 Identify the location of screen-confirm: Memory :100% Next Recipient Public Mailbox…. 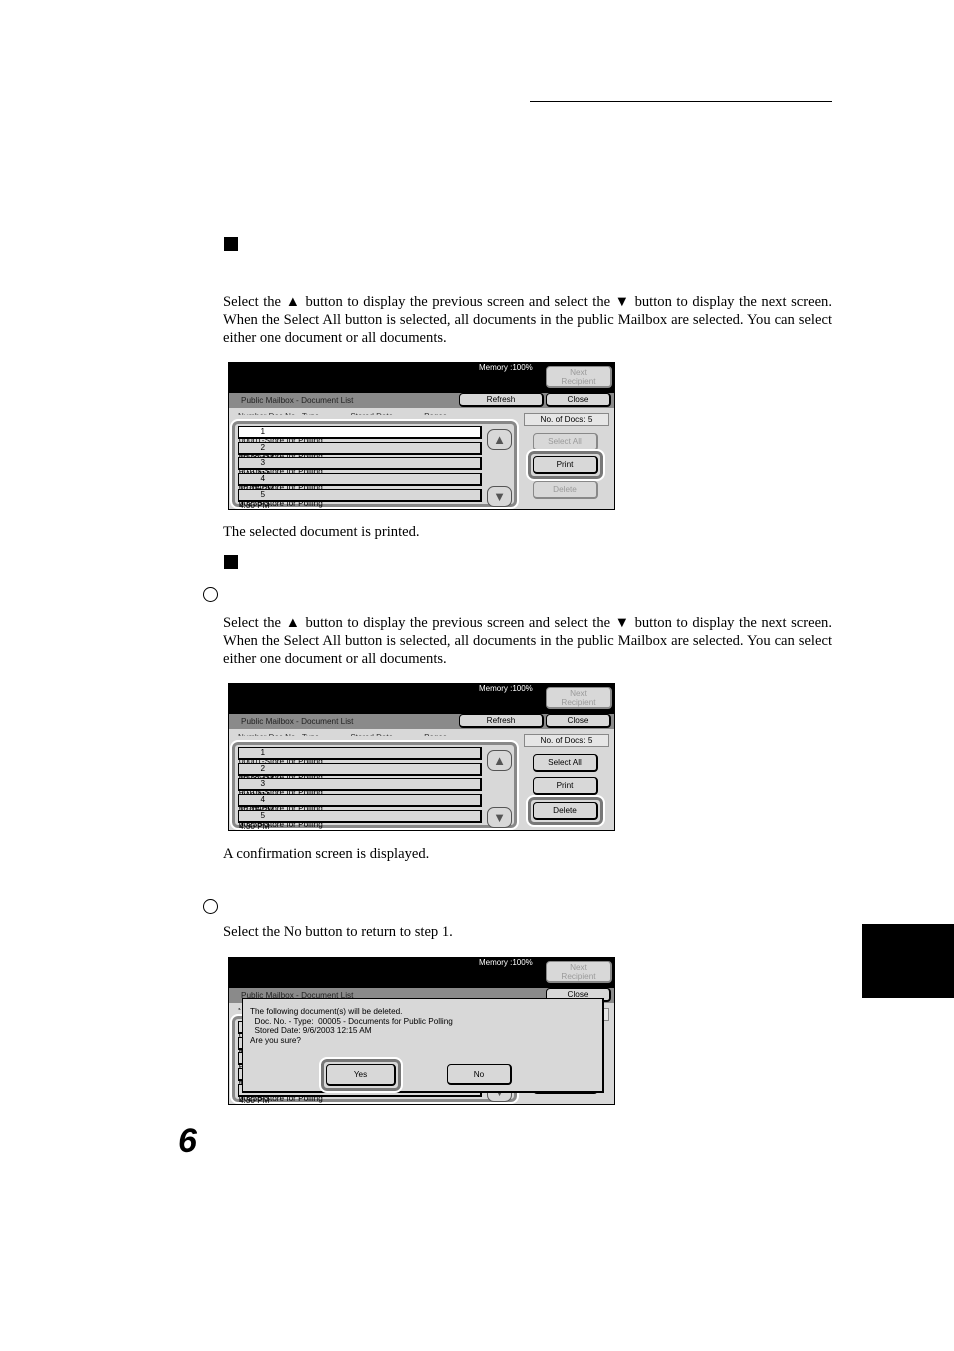
(421, 1031).